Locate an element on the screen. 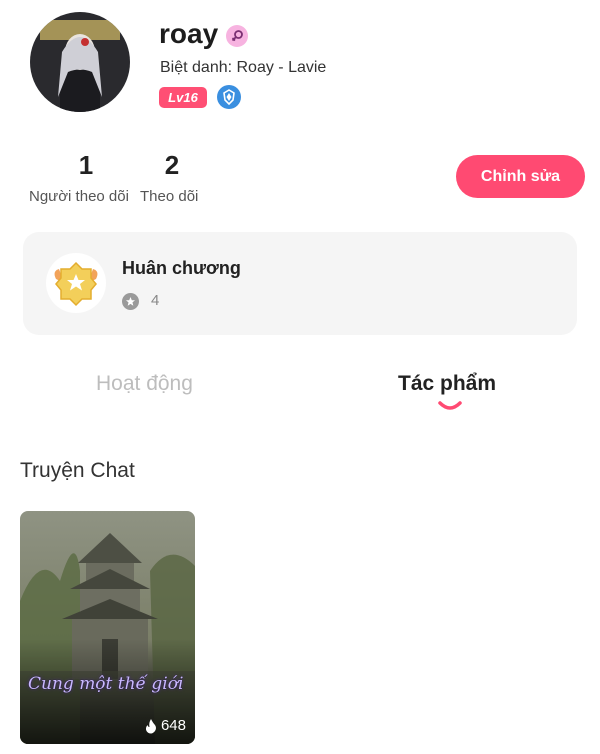 This screenshot has width=600, height=754. work-views: 648 is located at coordinates (165, 725).